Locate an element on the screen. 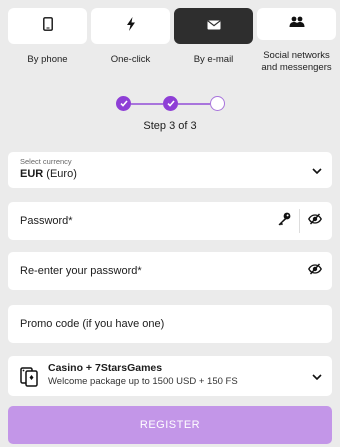 The height and width of the screenshot is (447, 340). step-2-complete is located at coordinates (170, 103).